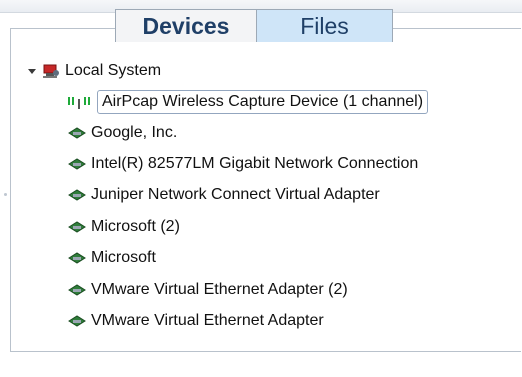 This screenshot has height=377, width=522. What do you see at coordinates (123, 257) in the screenshot?
I see `tree-item-label: Microsoft` at bounding box center [123, 257].